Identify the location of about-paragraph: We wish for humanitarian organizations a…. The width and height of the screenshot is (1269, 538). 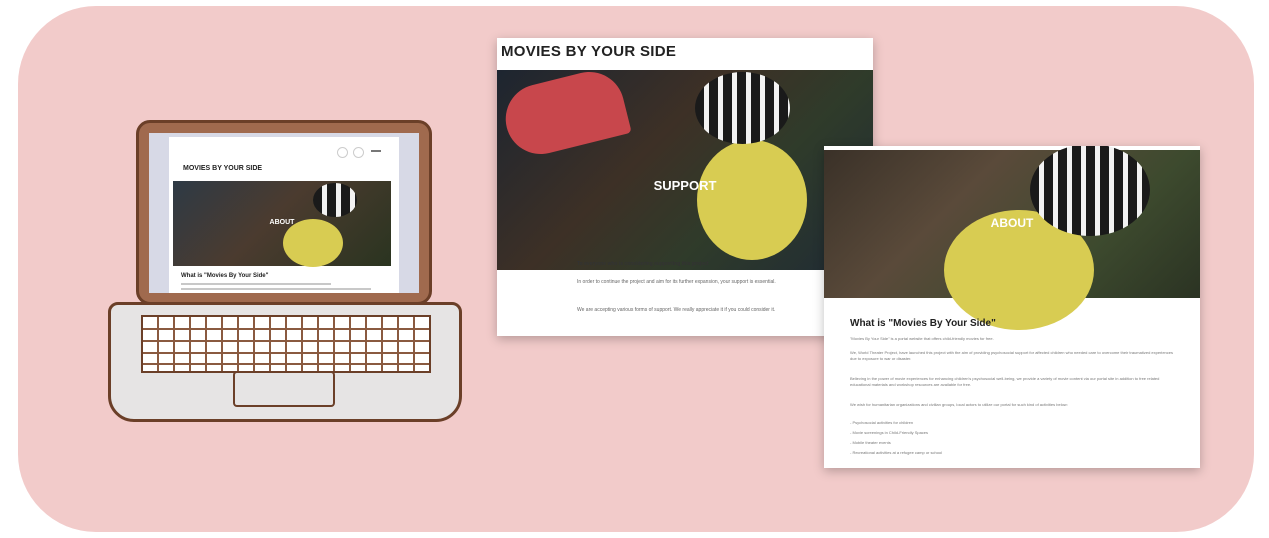
(959, 404).